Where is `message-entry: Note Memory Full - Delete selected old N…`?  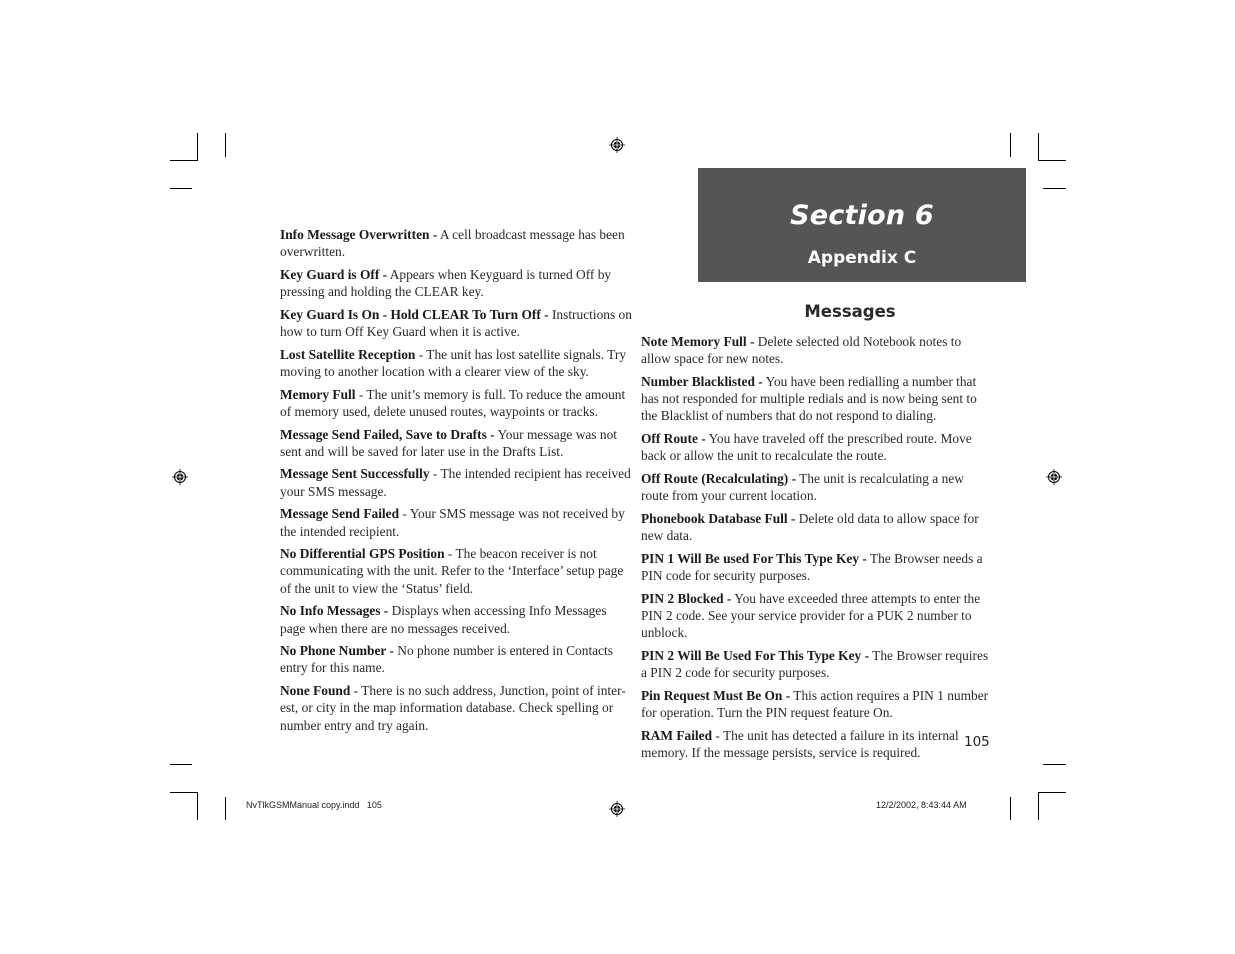
message-entry: Note Memory Full - Delete selected old N… is located at coordinates (816, 350).